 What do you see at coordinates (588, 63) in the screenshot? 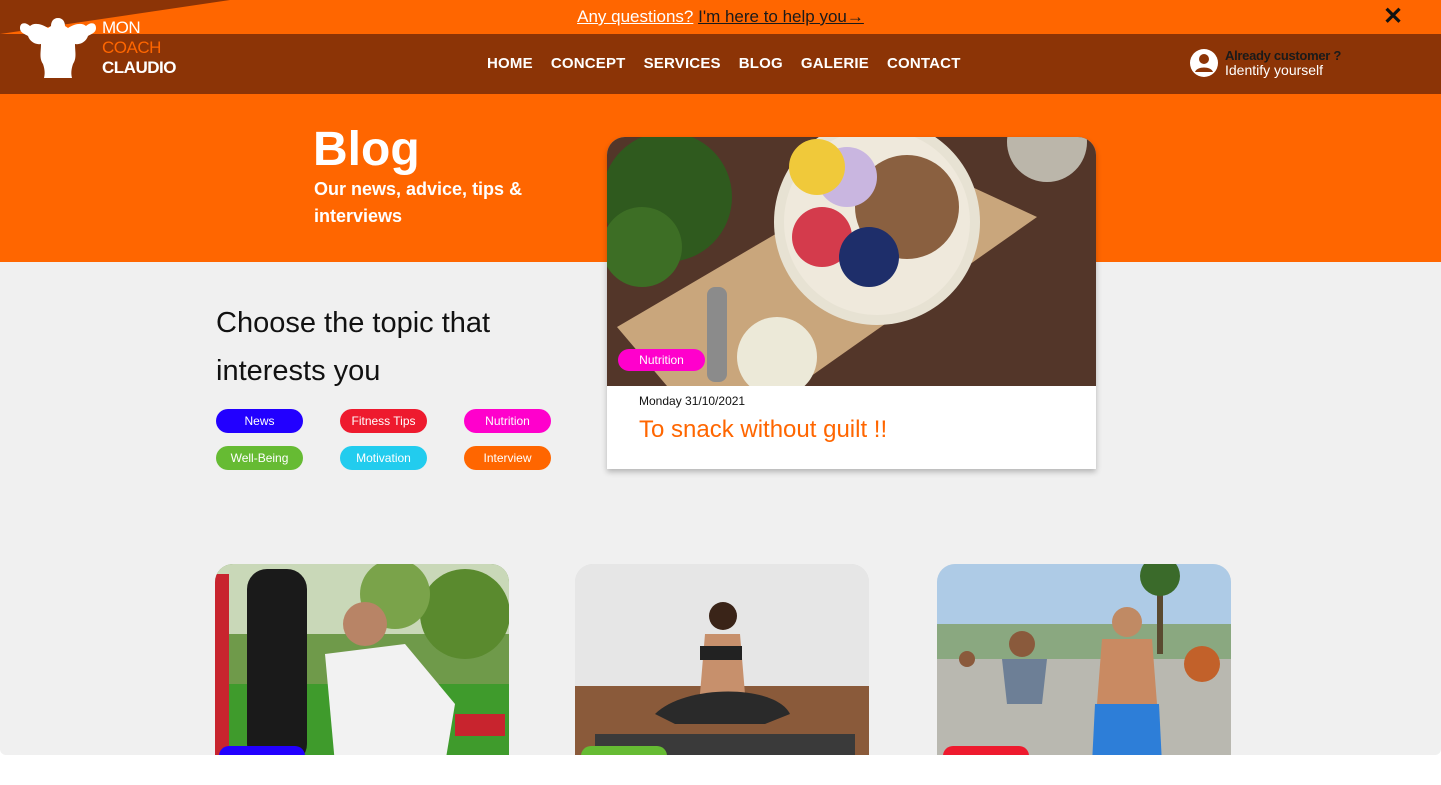
I see `nav-item-concept: CONCEPT` at bounding box center [588, 63].